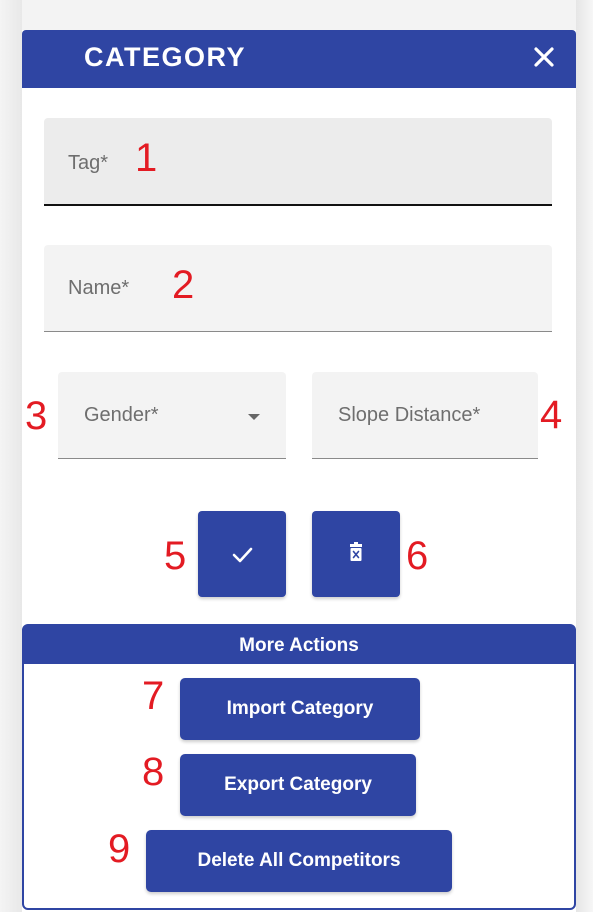  What do you see at coordinates (11, 456) in the screenshot?
I see `backdrop-left` at bounding box center [11, 456].